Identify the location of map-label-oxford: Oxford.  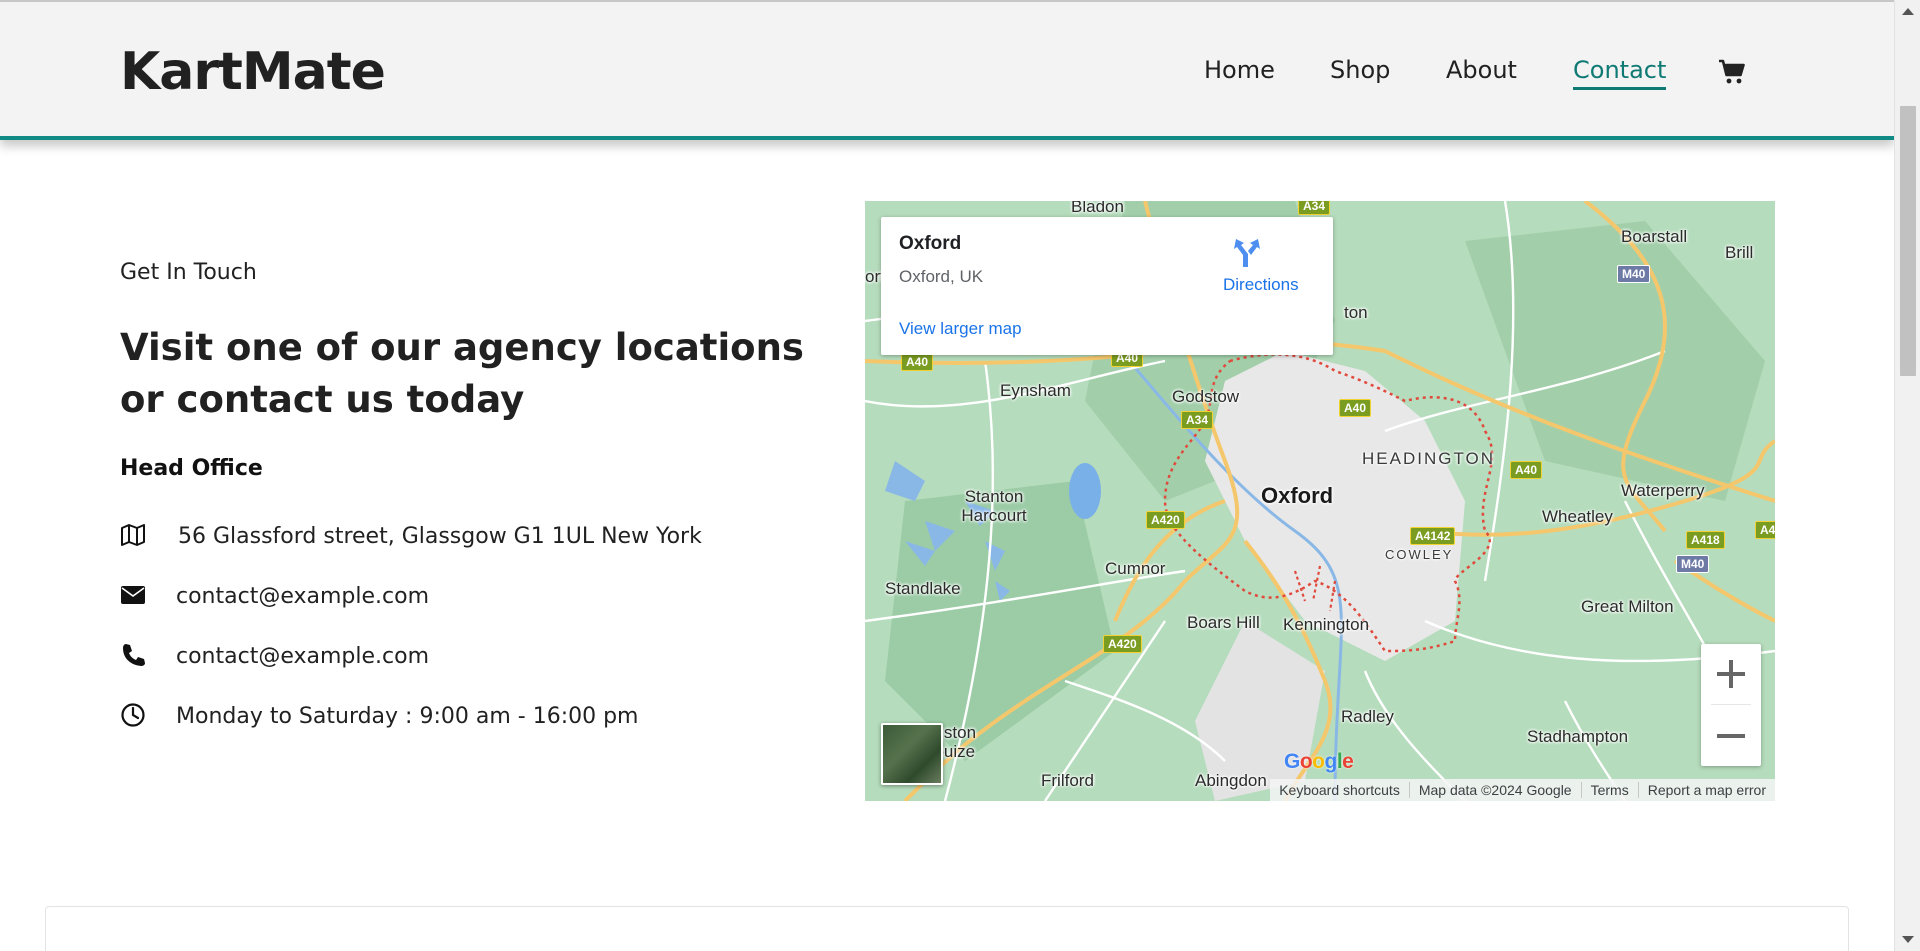
(1297, 495).